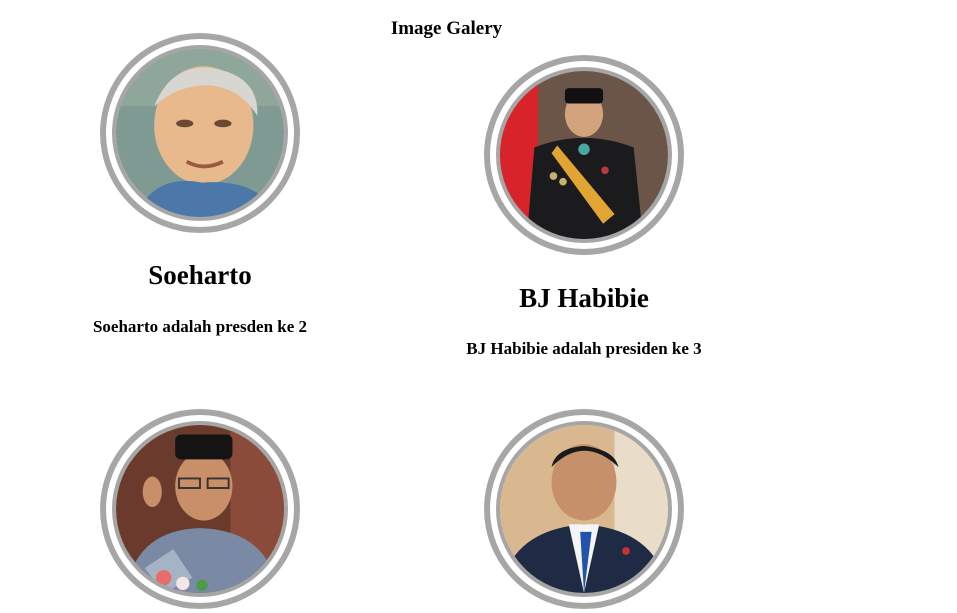  Describe the element at coordinates (584, 298) in the screenshot. I see `person-name: BJ Habibie` at that location.